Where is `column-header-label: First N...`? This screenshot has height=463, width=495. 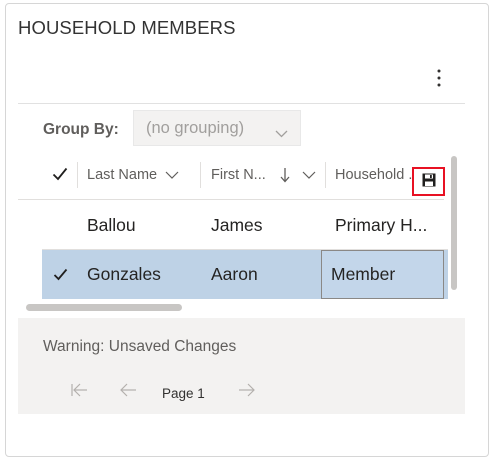
column-header-label: First N... is located at coordinates (238, 175).